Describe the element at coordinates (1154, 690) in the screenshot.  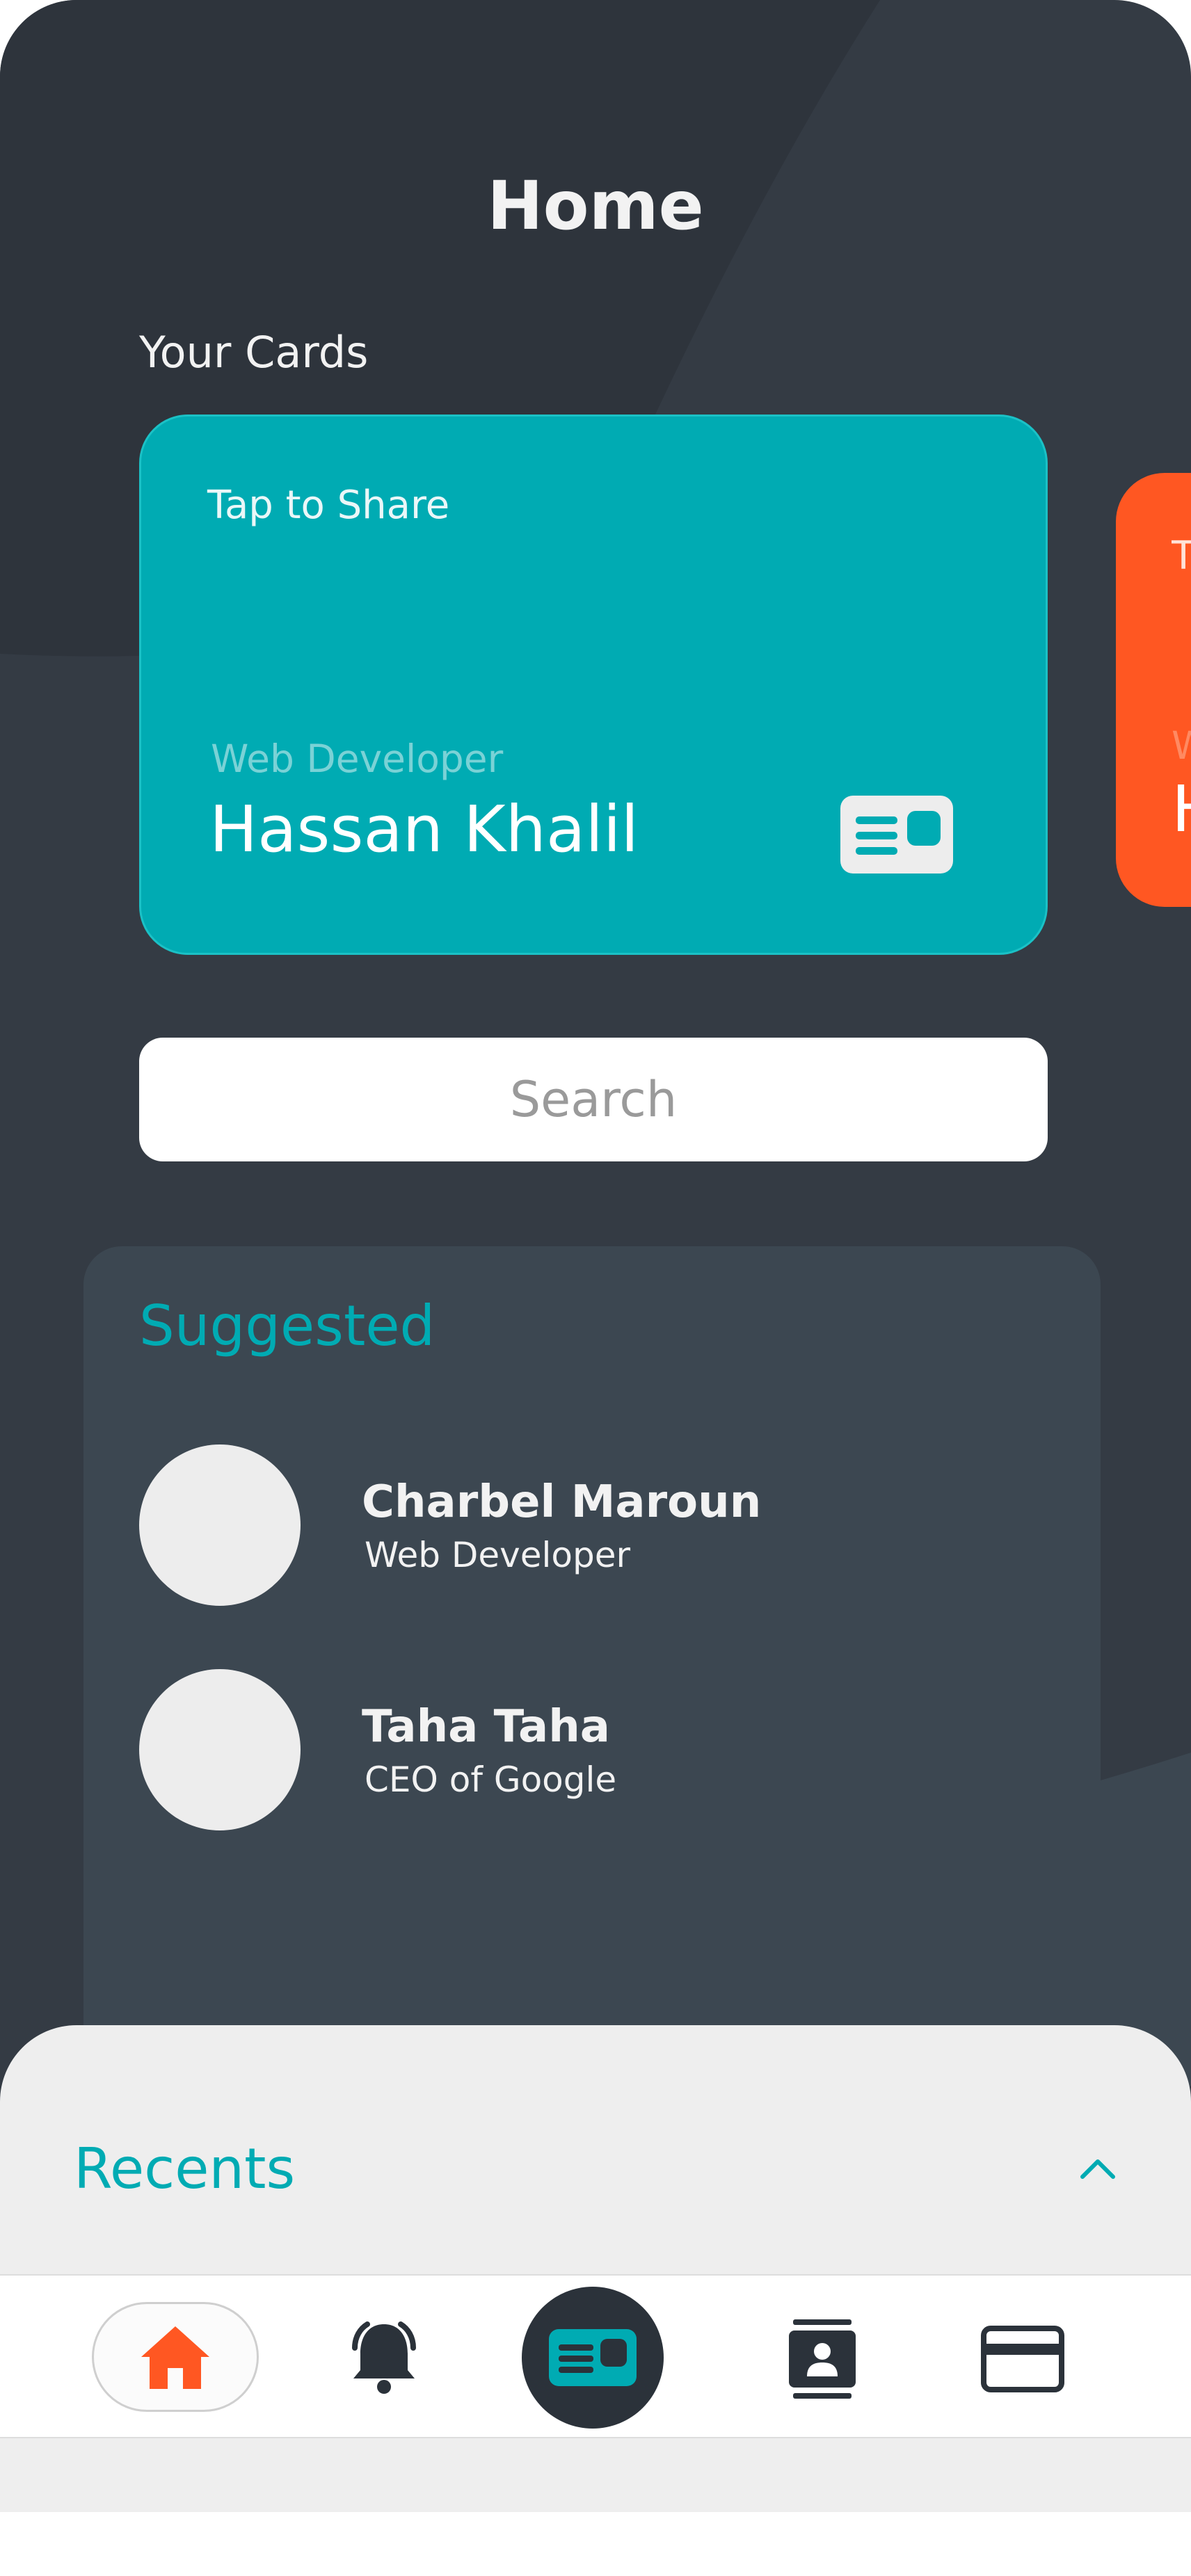
I see `business-card-secondary: Tap to Share Web Developer Hassan Khalil` at that location.